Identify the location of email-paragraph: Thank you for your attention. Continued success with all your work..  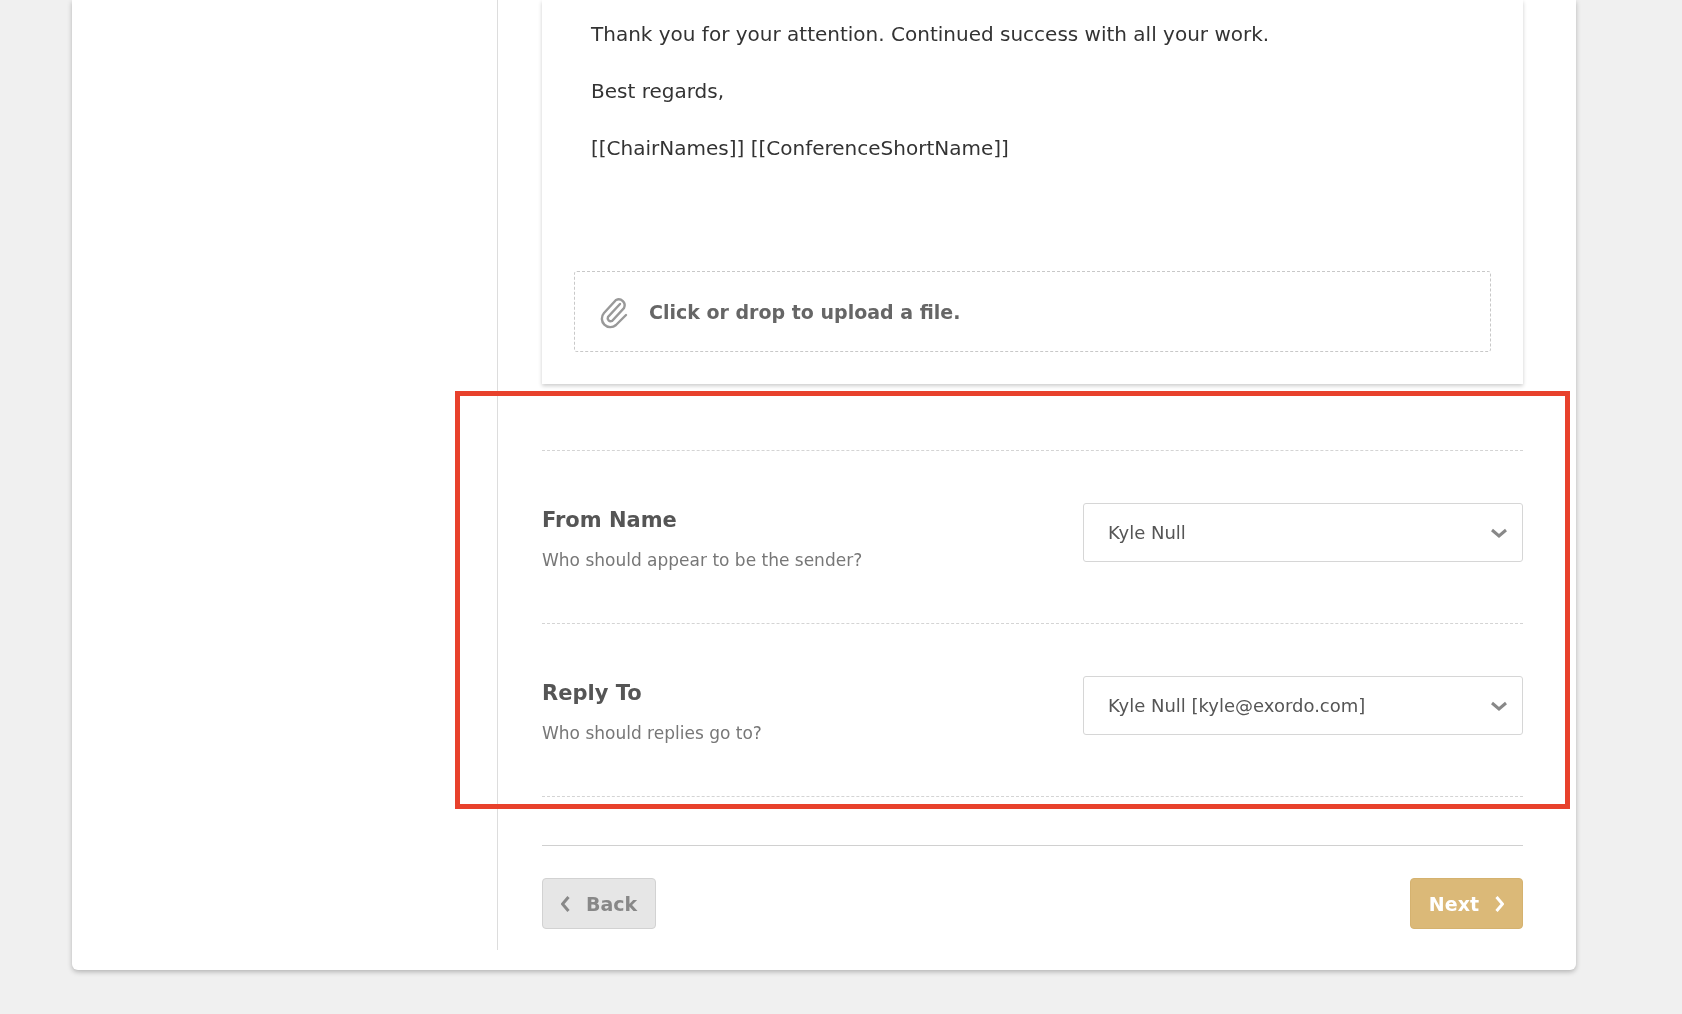
(931, 34).